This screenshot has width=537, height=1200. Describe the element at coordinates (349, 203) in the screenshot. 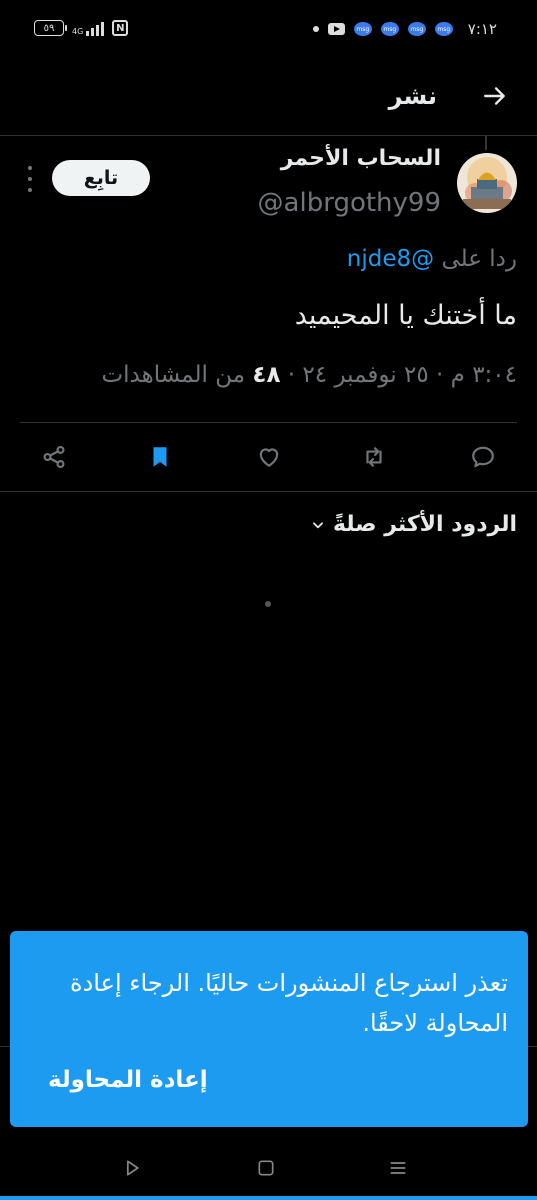

I see `author-handle: @albrgothy99` at that location.